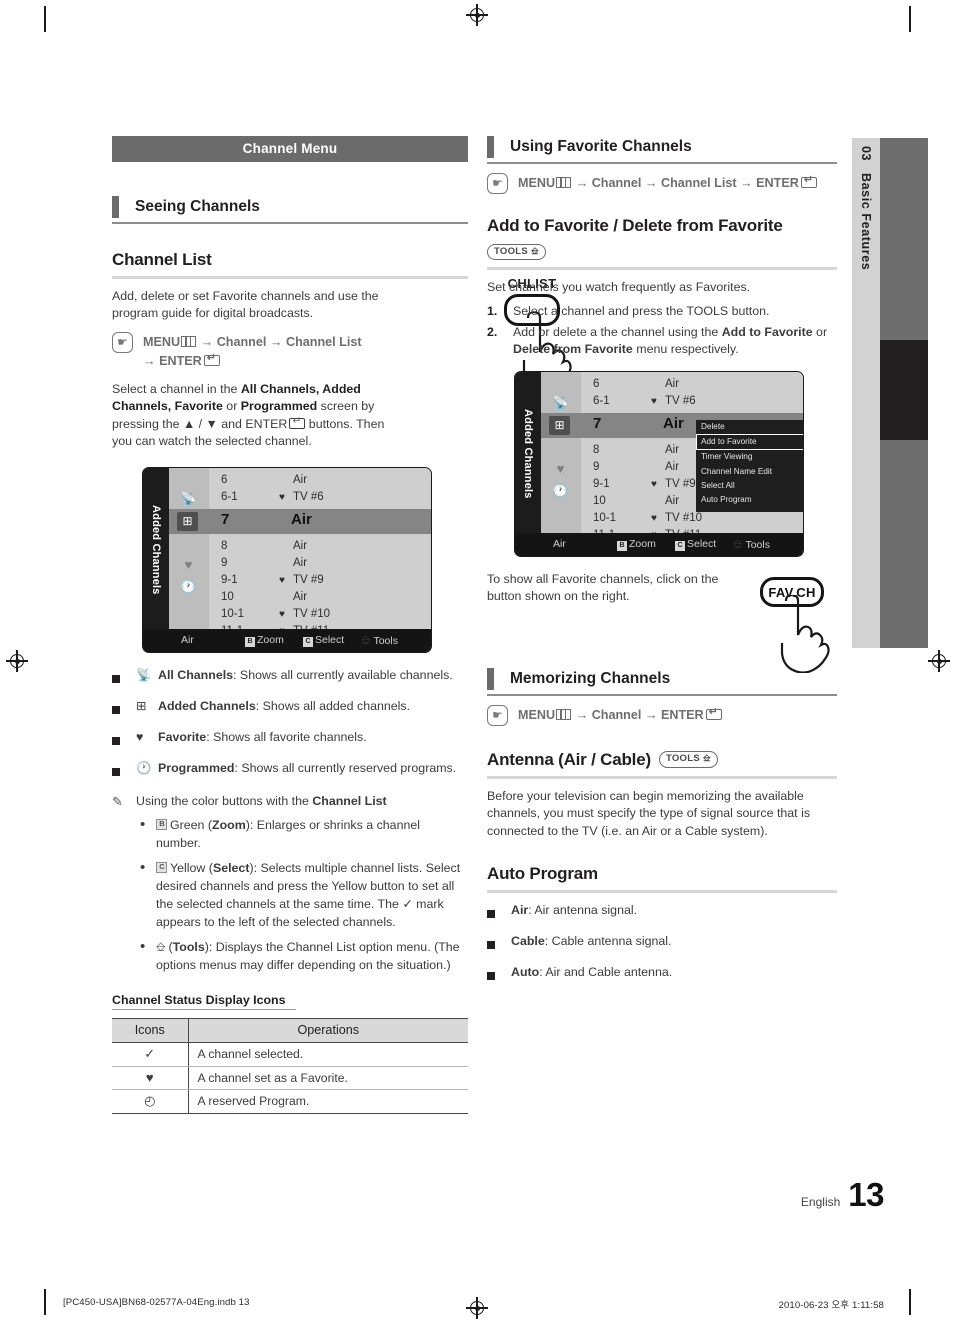 This screenshot has height=1321, width=954. What do you see at coordinates (904, 390) in the screenshot?
I see `side-bar-marker` at bounding box center [904, 390].